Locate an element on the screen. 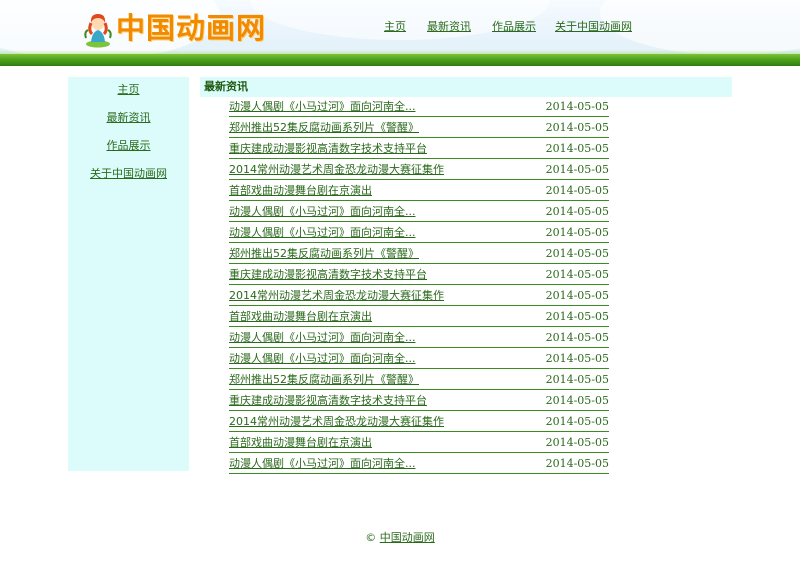  sidebar-item-about: 关于中国动画网 is located at coordinates (128, 174).